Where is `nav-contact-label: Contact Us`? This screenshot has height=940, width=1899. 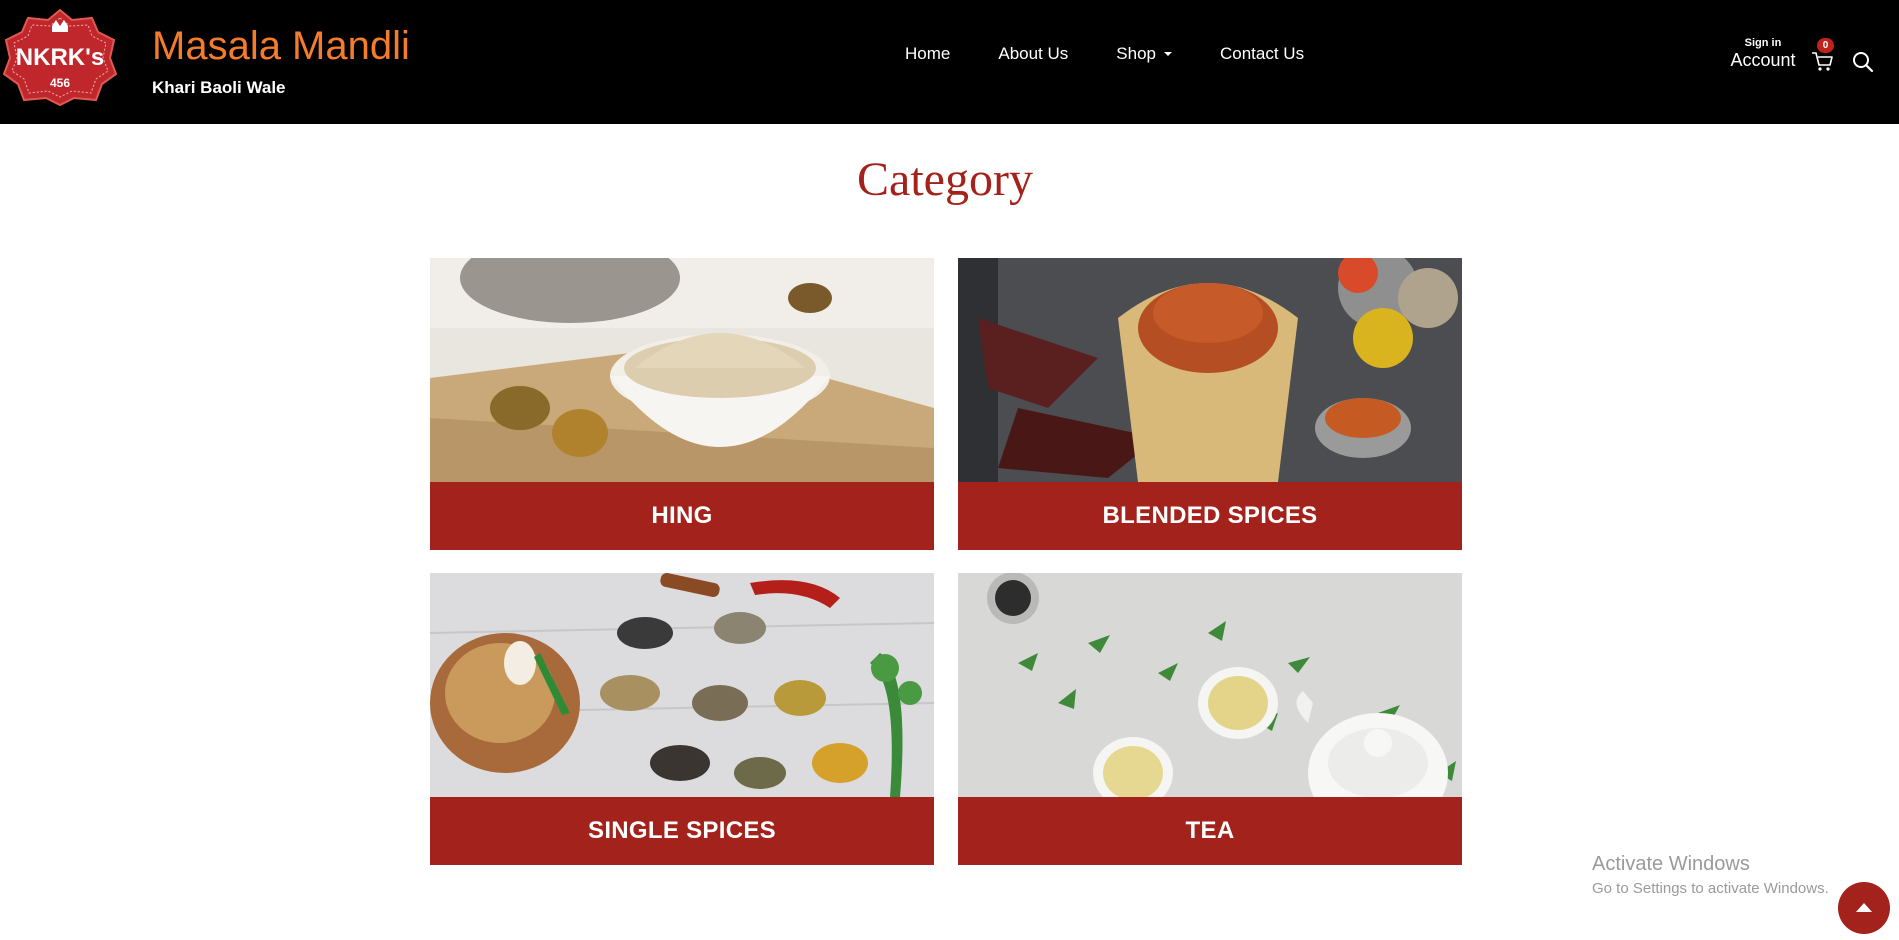
nav-contact-label: Contact Us is located at coordinates (1262, 53).